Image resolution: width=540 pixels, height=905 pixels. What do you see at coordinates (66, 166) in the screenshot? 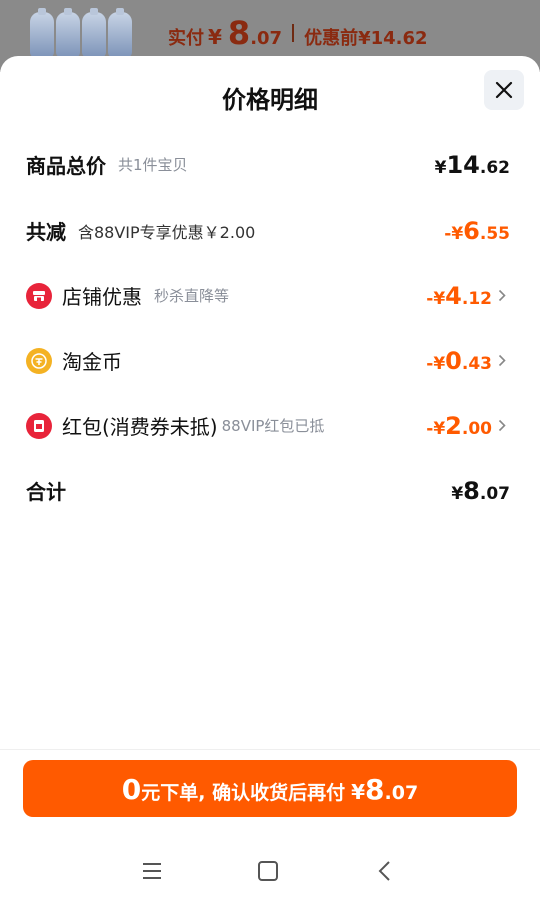
I see `goods-total-label: 商品总价` at bounding box center [66, 166].